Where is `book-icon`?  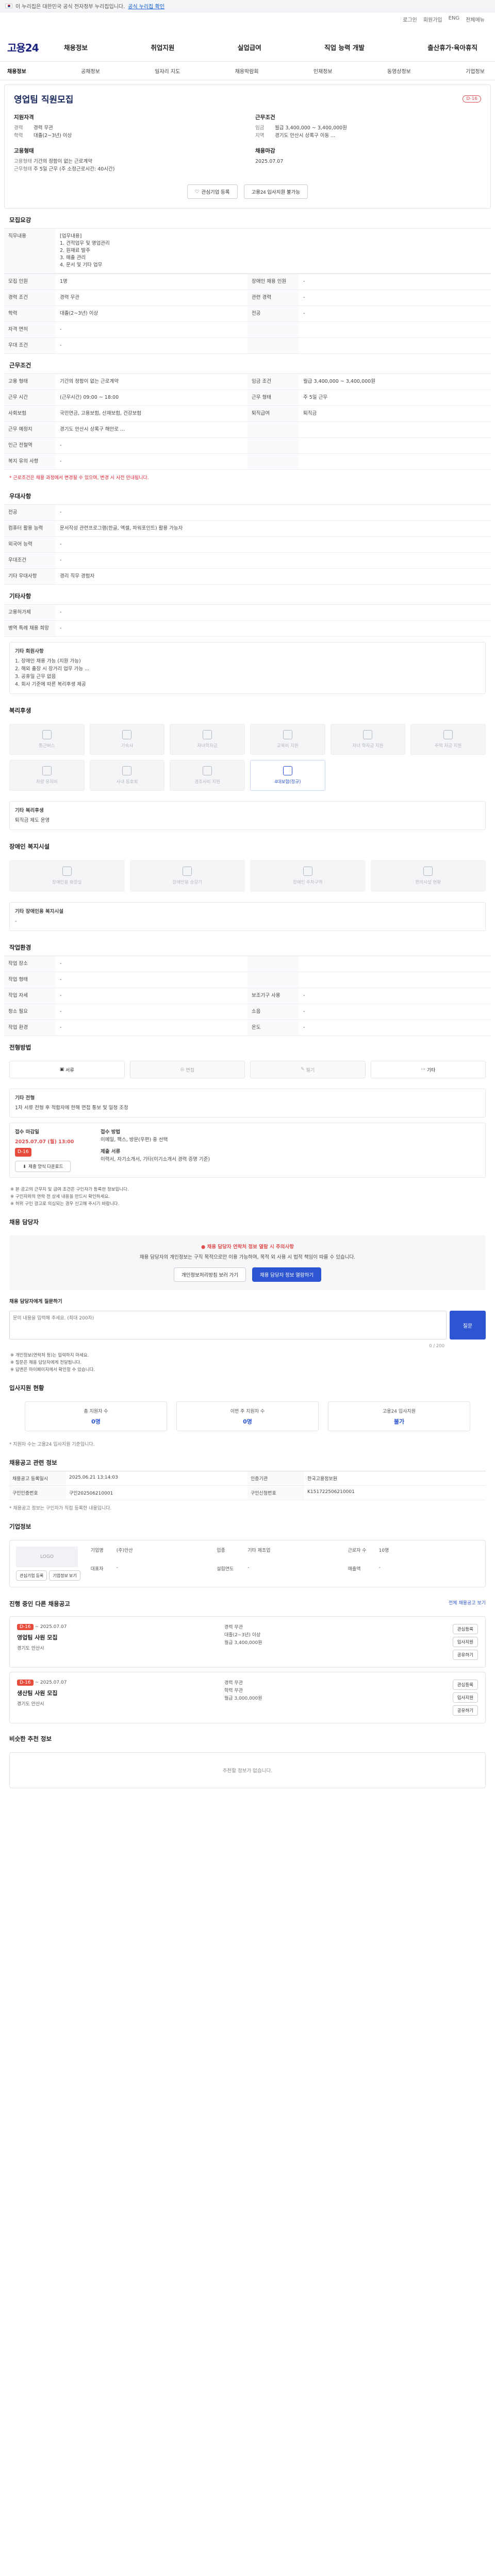 book-icon is located at coordinates (207, 734).